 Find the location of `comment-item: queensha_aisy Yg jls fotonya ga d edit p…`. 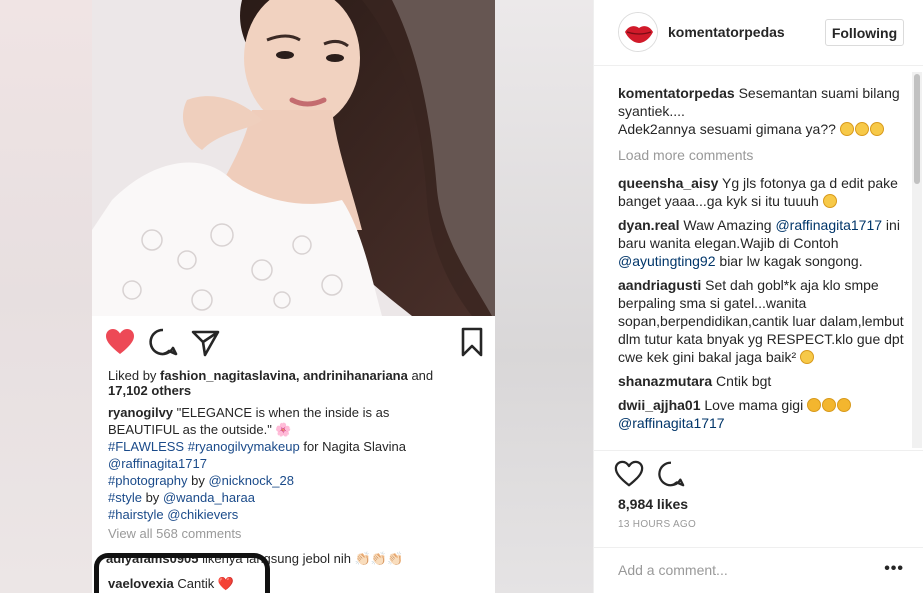

comment-item: queensha_aisy Yg jls fotonya ga d edit p… is located at coordinates (758, 192).